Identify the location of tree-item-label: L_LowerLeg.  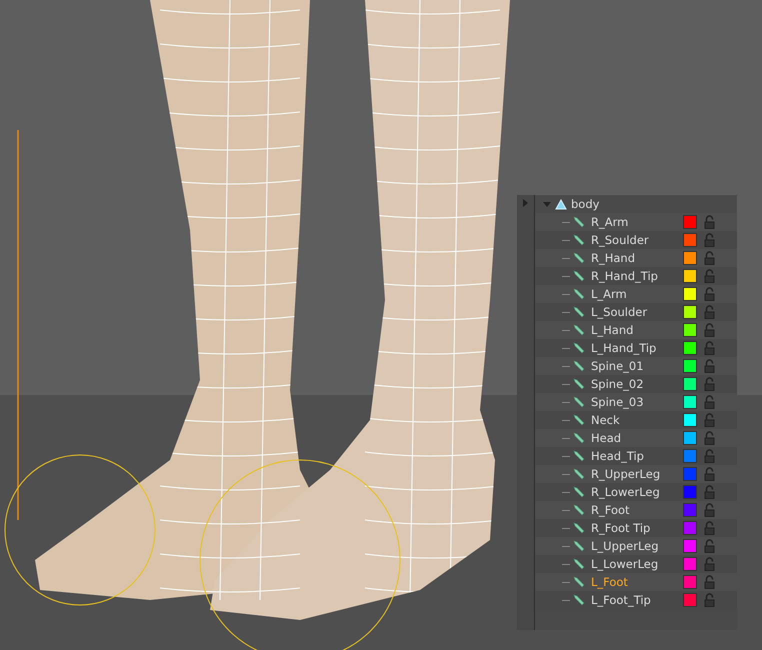
(635, 564).